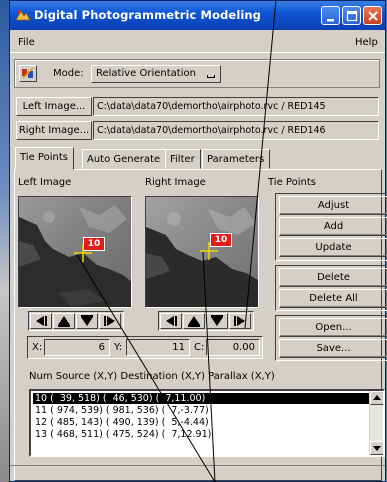  I want to click on right-nav-group, so click(206, 321).